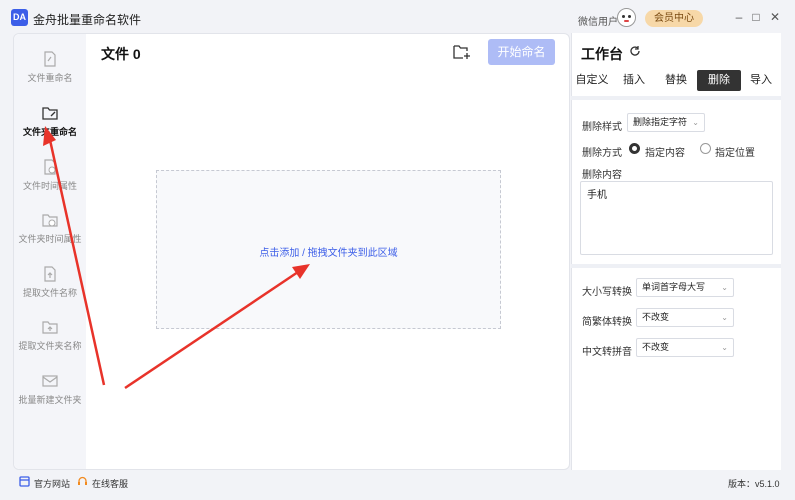 The width and height of the screenshot is (795, 500). Describe the element at coordinates (50, 78) in the screenshot. I see `sidebar-item-label: 文件重命名` at that location.